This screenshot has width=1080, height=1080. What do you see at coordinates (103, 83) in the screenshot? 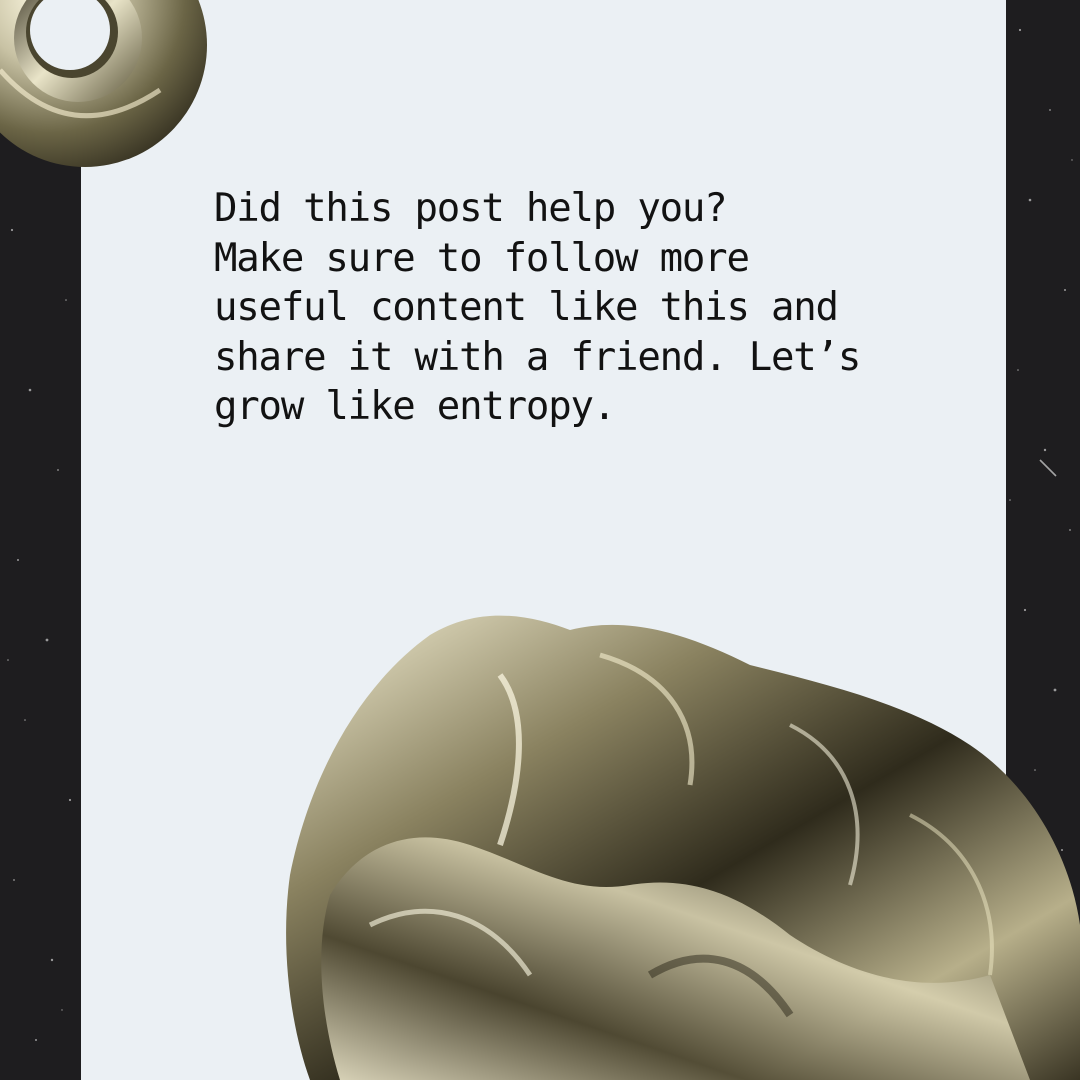
I see `metallic-ring-graphic` at bounding box center [103, 83].